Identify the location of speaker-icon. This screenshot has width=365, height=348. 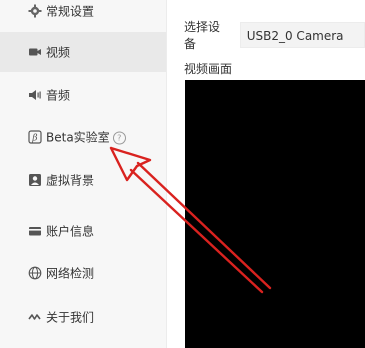
(35, 95).